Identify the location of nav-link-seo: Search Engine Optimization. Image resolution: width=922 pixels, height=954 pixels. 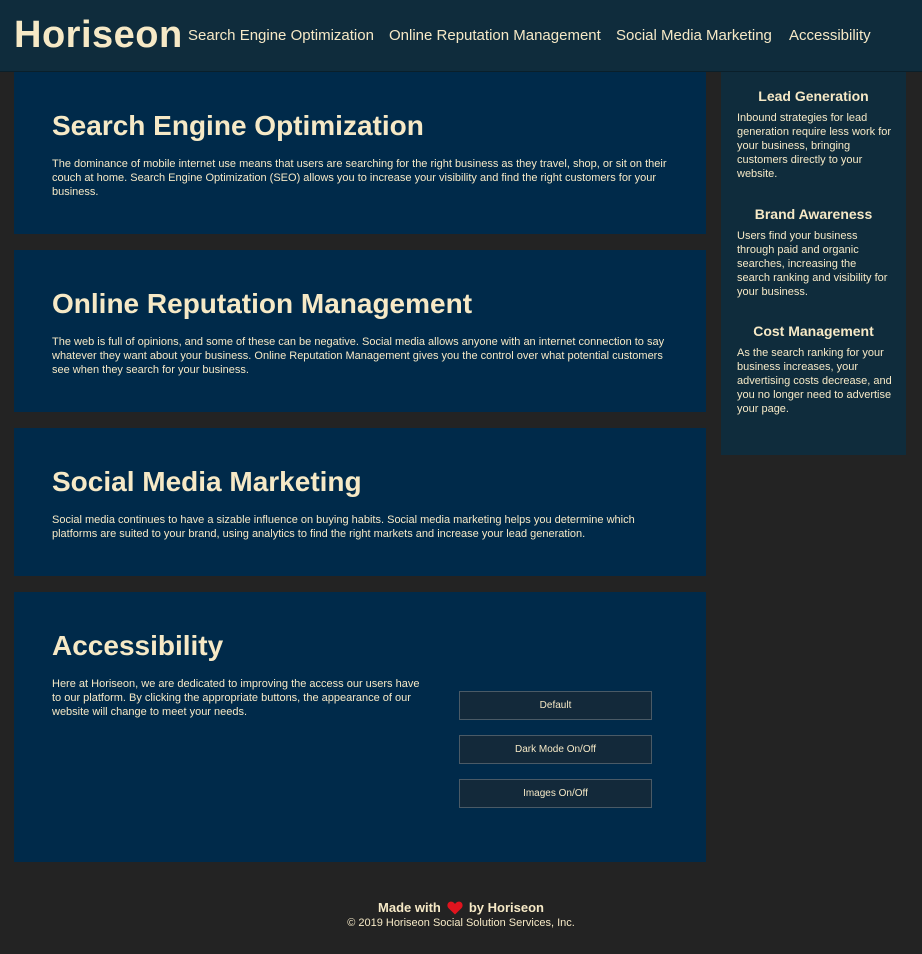
(281, 35).